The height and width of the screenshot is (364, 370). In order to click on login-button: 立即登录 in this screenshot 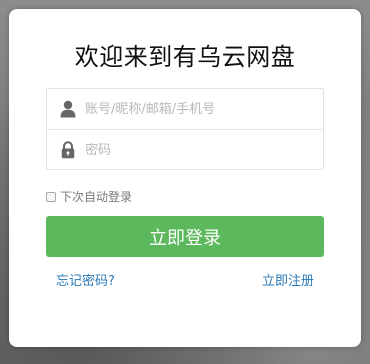, I will do `click(185, 236)`.